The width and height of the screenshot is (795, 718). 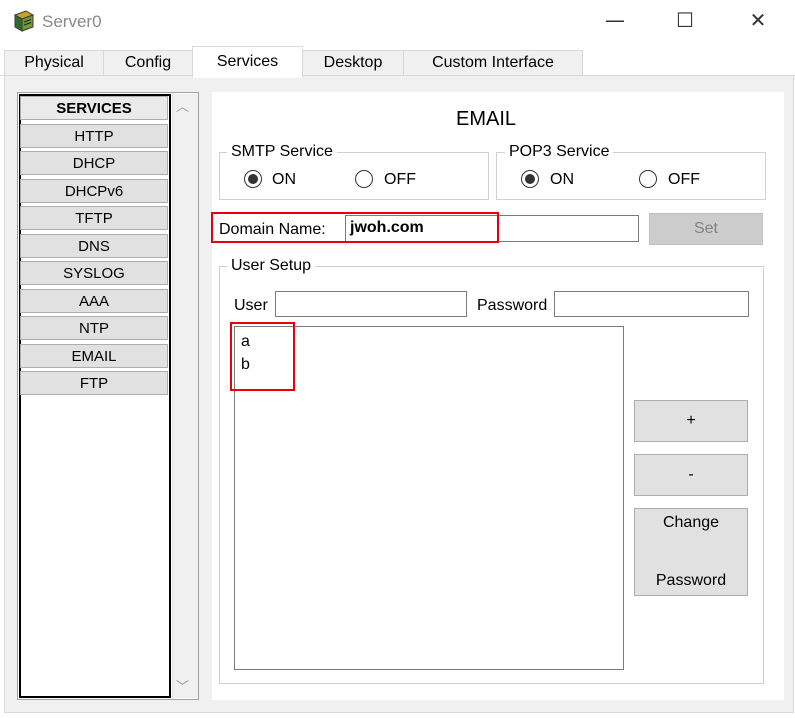 I want to click on tab-label: Services, so click(x=247, y=61).